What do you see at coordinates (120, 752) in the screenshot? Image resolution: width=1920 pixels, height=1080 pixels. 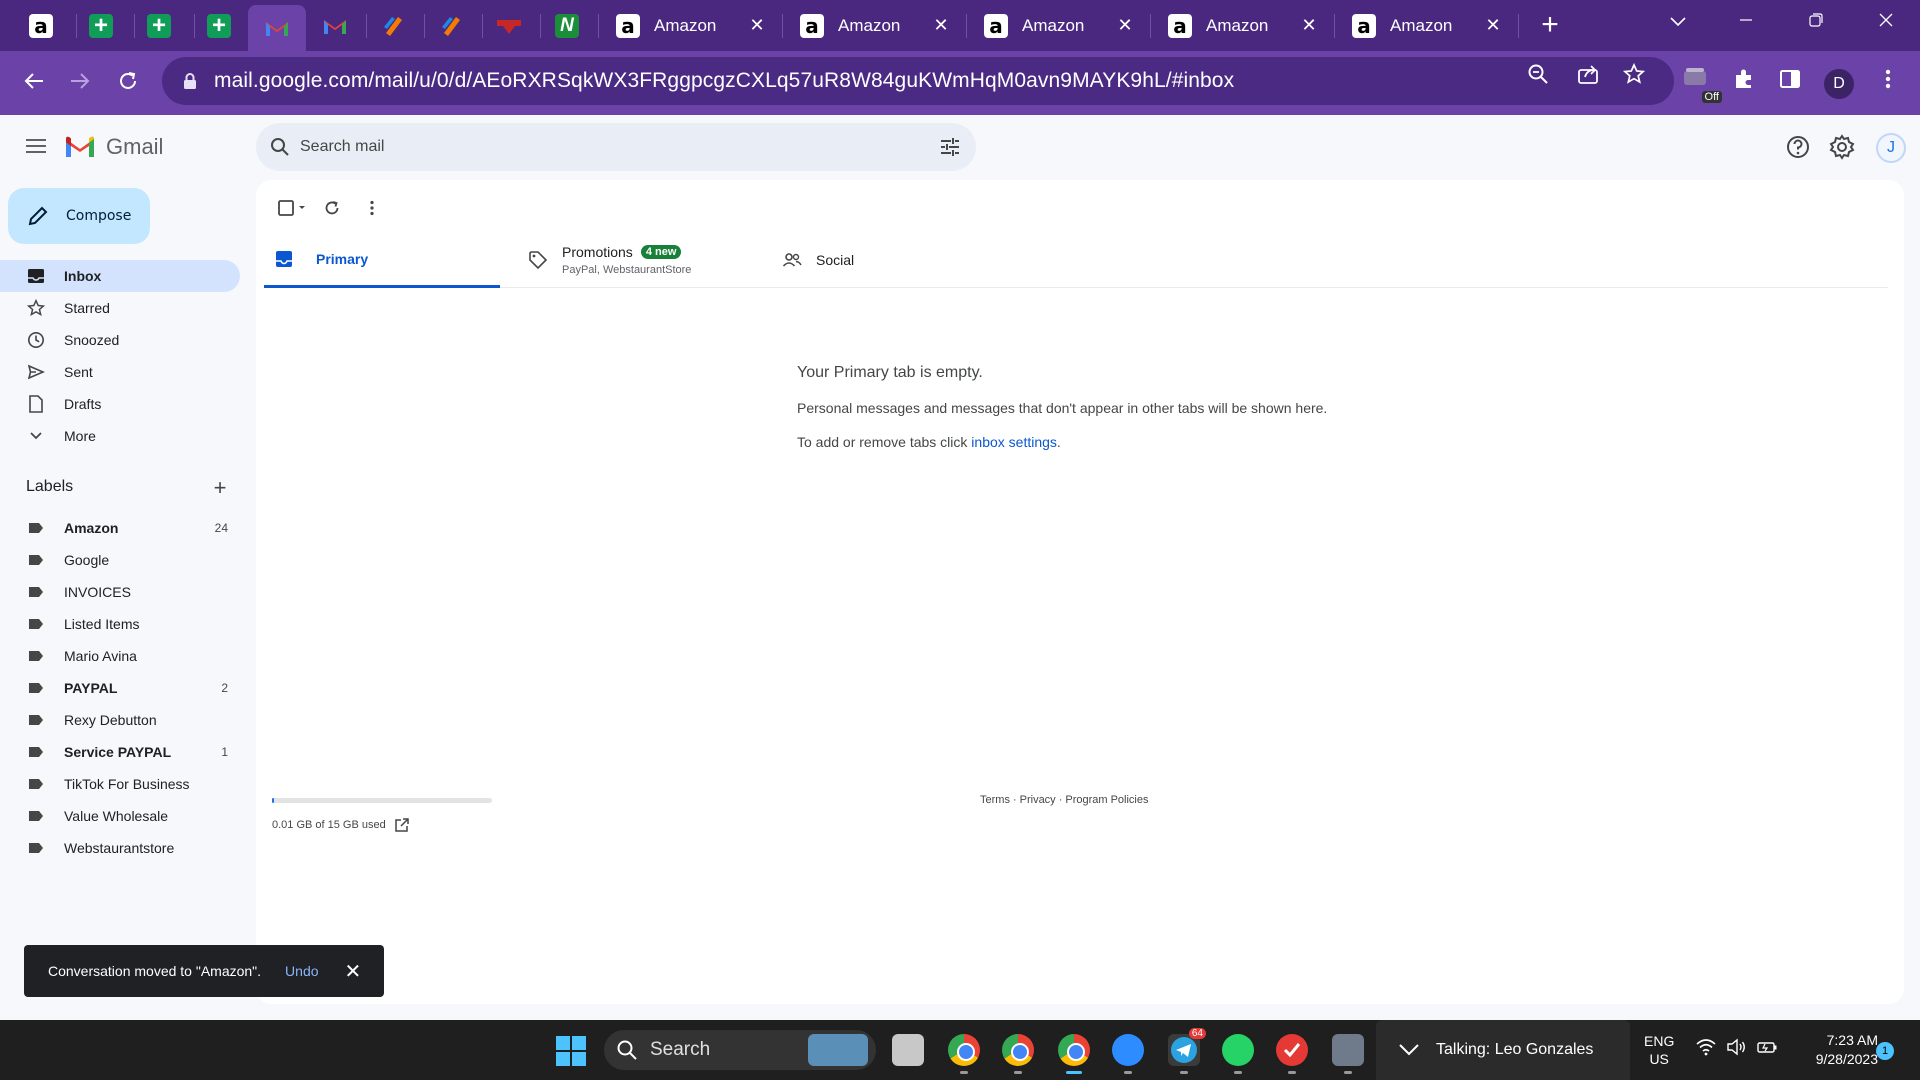 I see `label-item-service-paypal: Service PAYPAL 1` at bounding box center [120, 752].